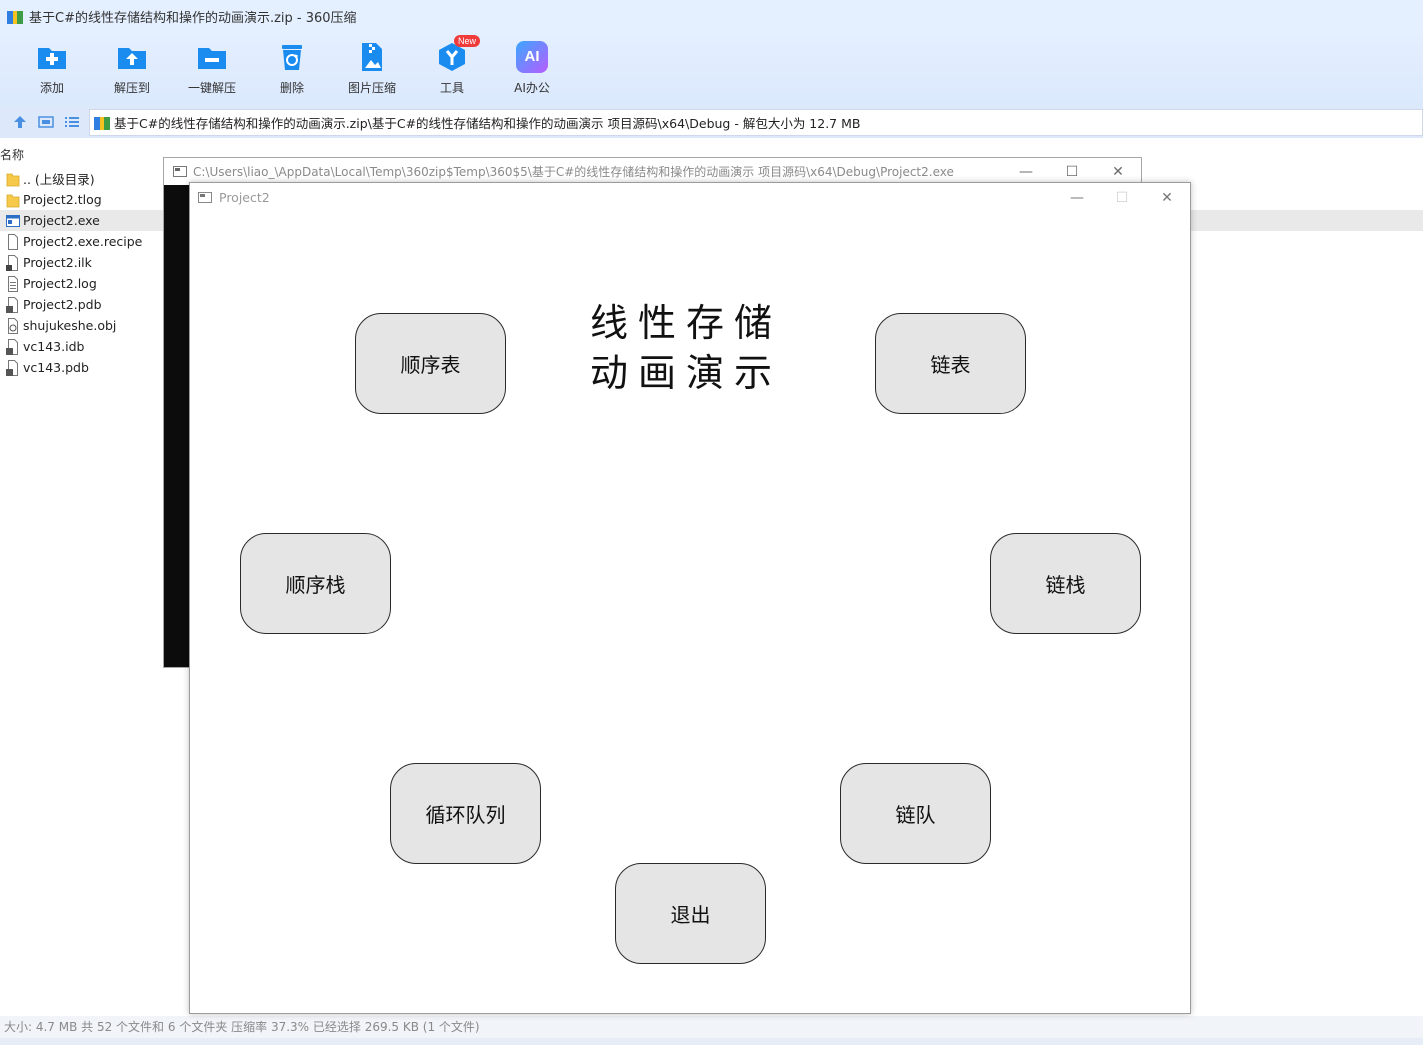  Describe the element at coordinates (686, 323) in the screenshot. I see `title-line-1: 线性存储` at that location.